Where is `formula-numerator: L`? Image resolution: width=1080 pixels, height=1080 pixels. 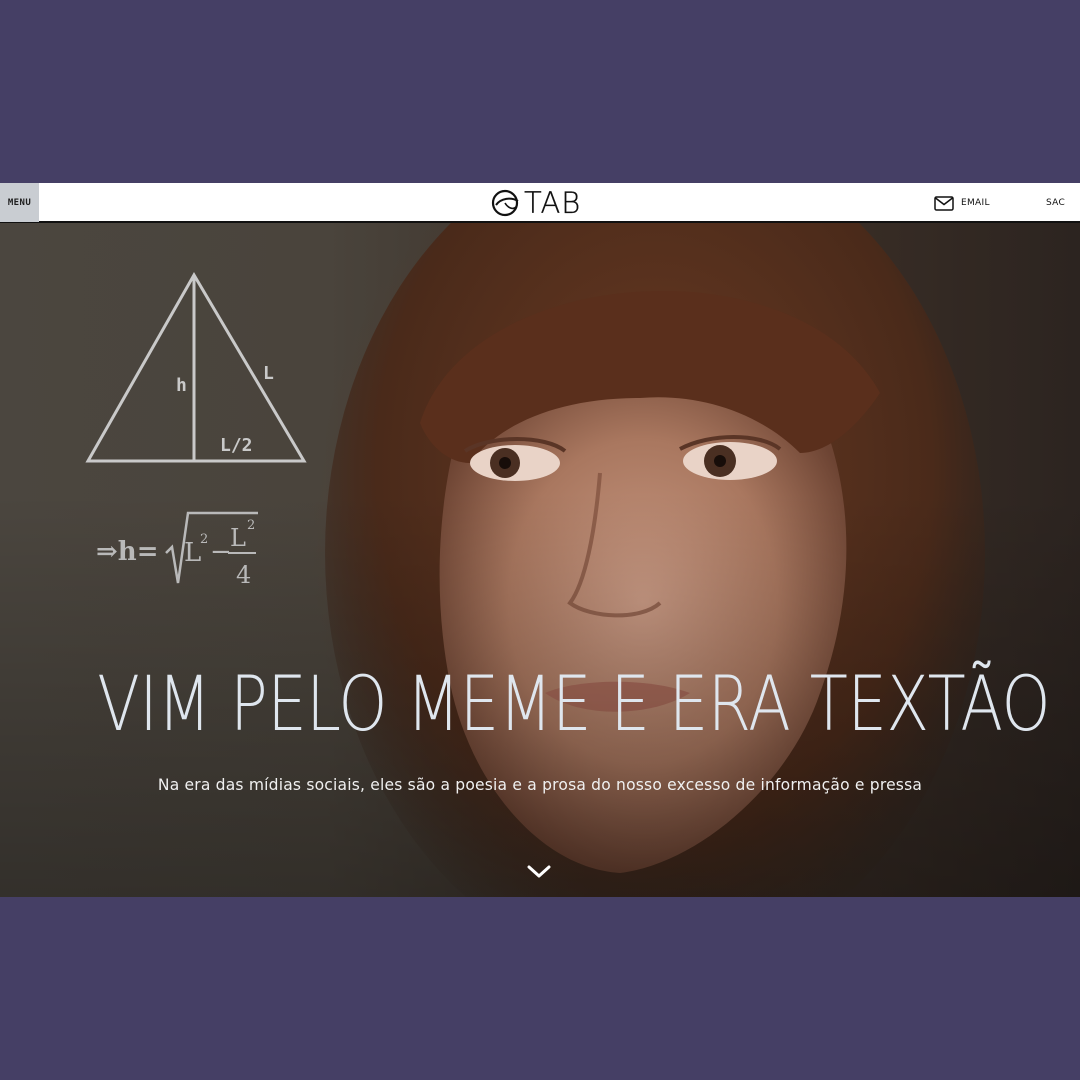
formula-numerator: L is located at coordinates (238, 538).